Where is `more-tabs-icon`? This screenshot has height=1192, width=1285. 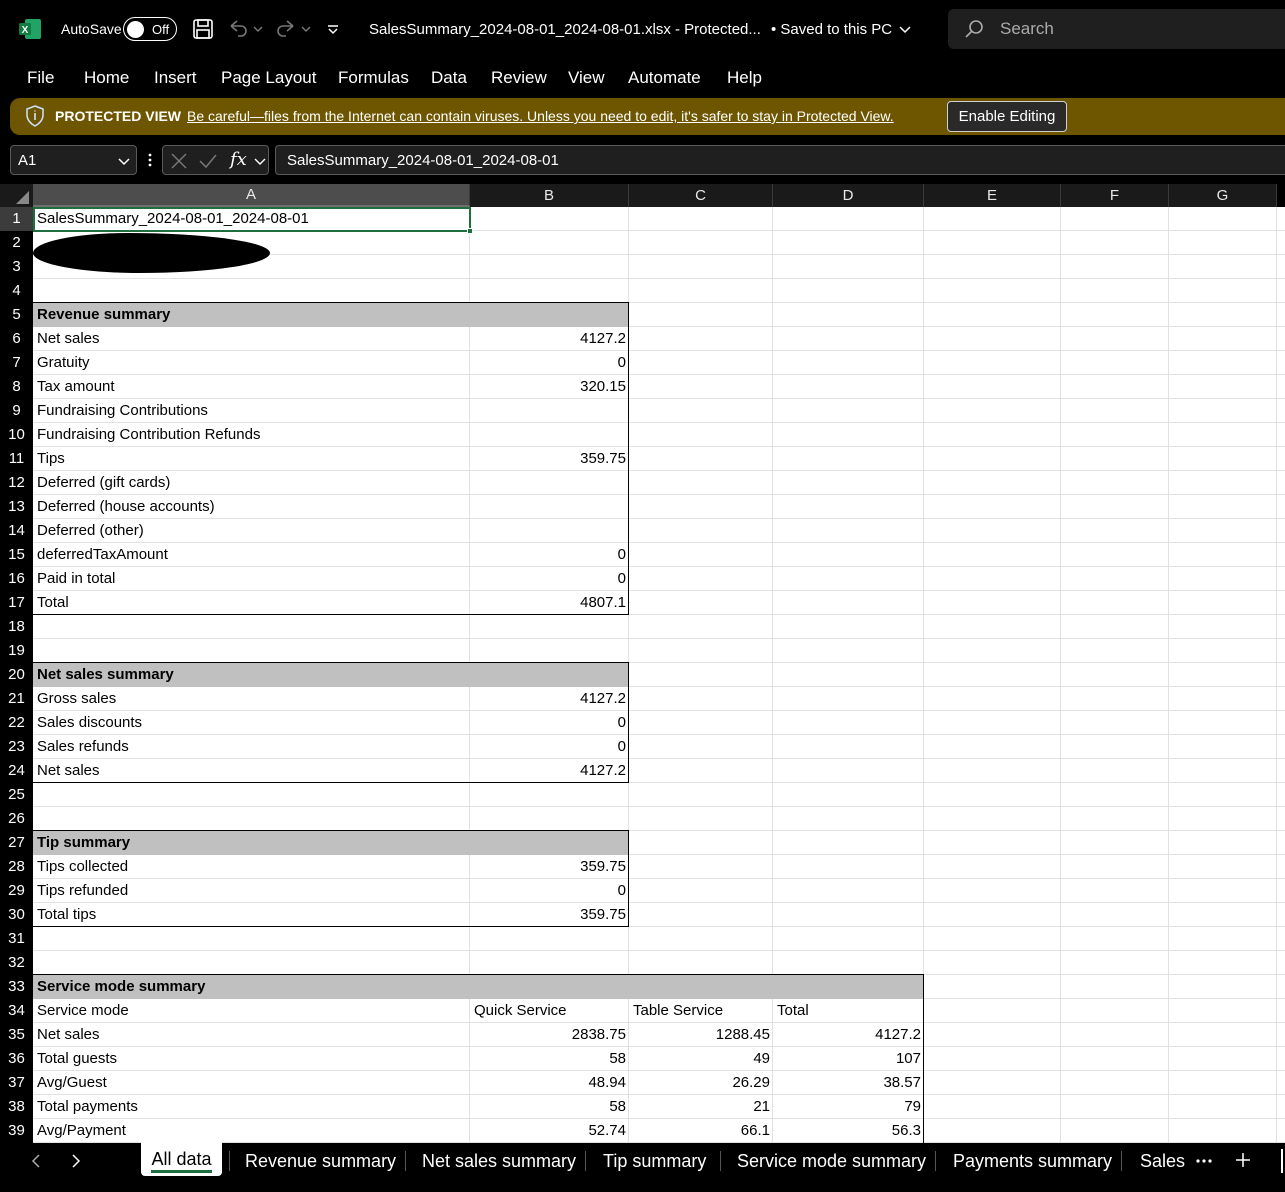 more-tabs-icon is located at coordinates (1204, 1161).